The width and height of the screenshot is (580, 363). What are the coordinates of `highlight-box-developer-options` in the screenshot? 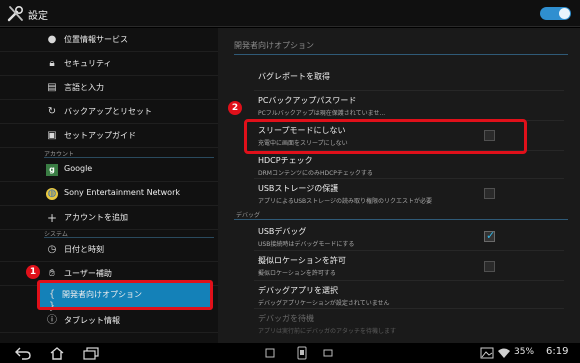 It's located at (125, 295).